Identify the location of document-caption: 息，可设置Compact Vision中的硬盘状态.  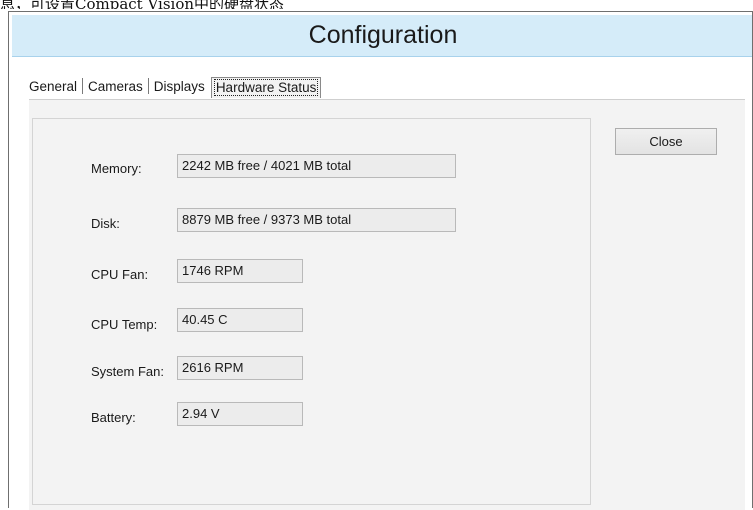
(142, 4).